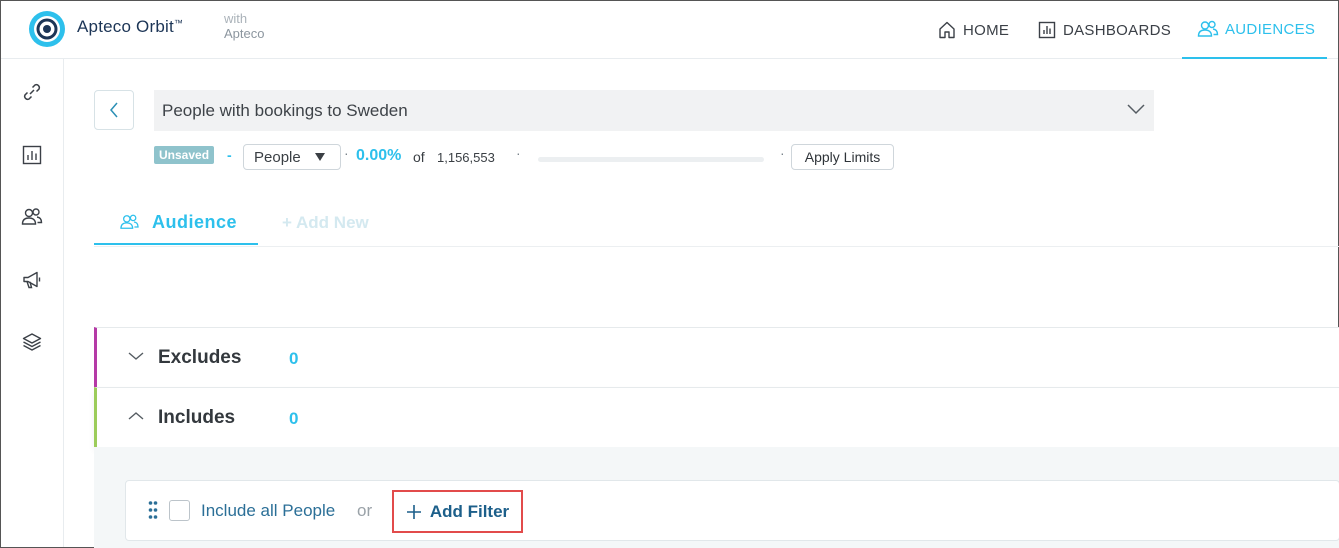  What do you see at coordinates (413, 511) in the screenshot?
I see `plus-icon` at bounding box center [413, 511].